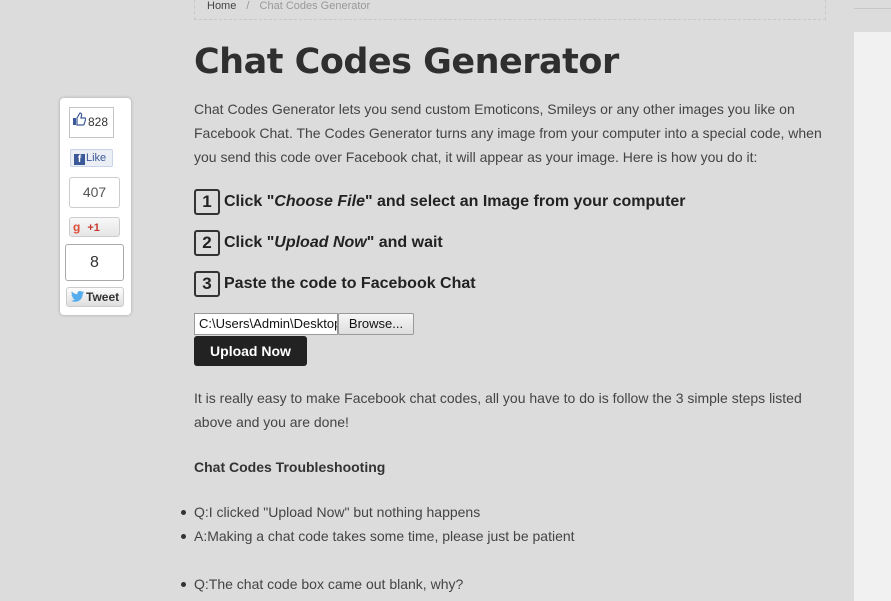 This screenshot has width=891, height=601. Describe the element at coordinates (406, 62) in the screenshot. I see `page-title: Chat Codes Generator` at that location.